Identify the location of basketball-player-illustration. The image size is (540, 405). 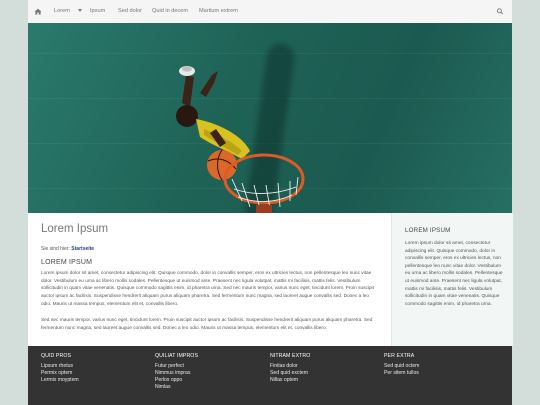
(240, 139).